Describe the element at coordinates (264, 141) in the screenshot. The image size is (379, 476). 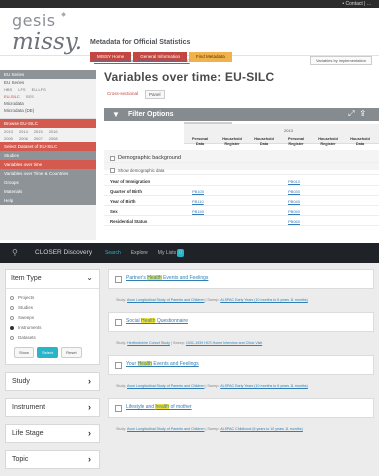
I see `column-header: Household Data` at that location.